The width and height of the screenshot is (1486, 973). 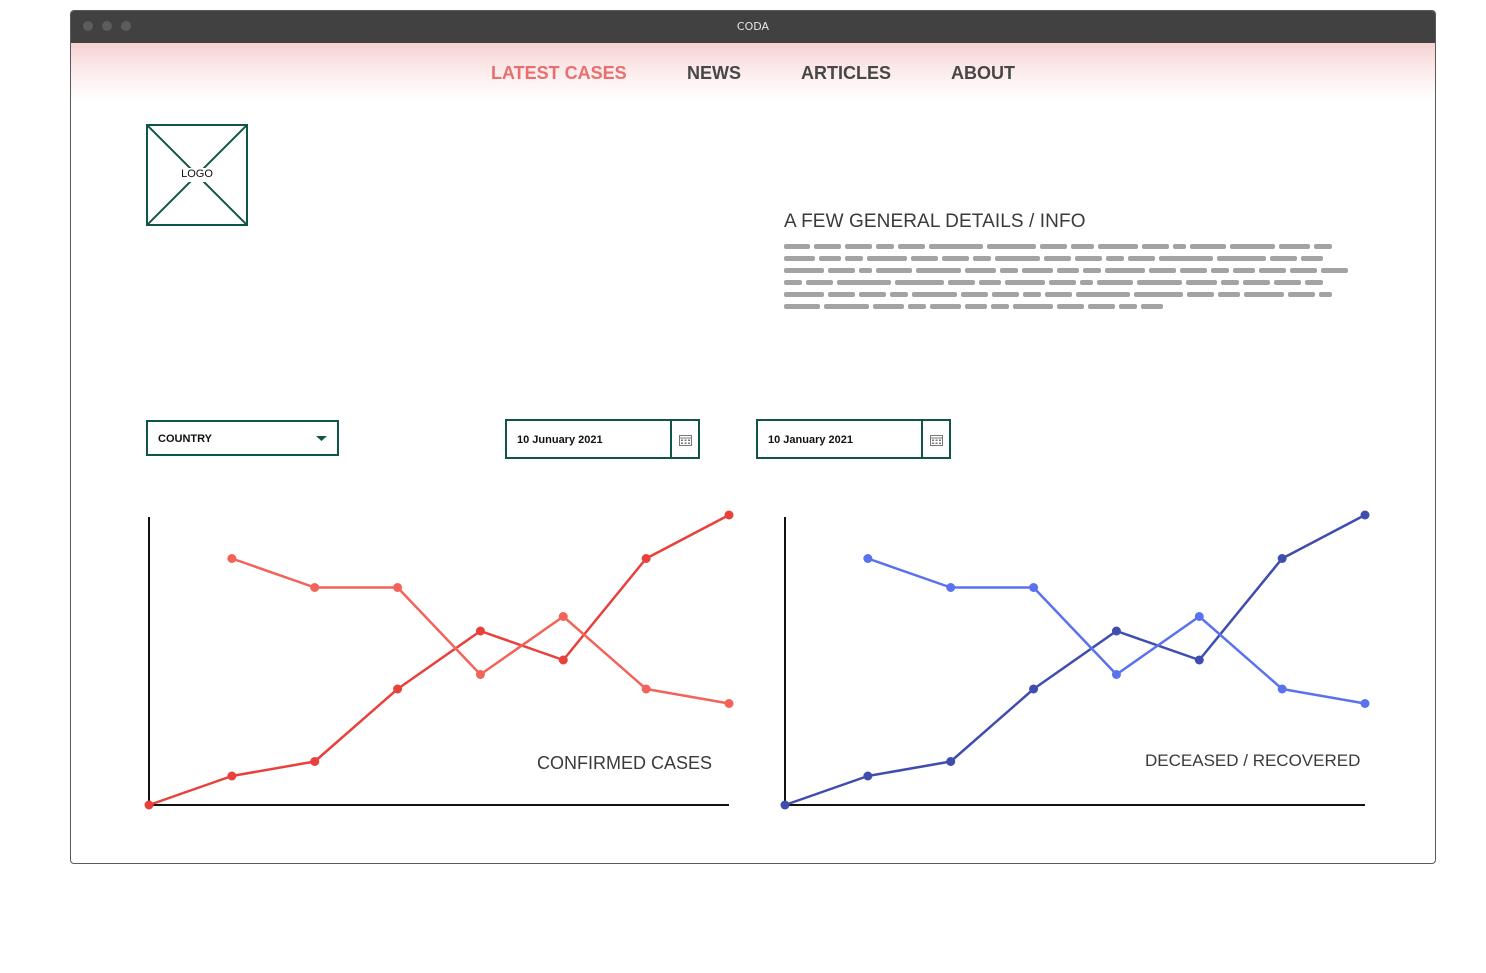 I want to click on confirmed-cases-label: CONFIRMED CASES, so click(x=625, y=763).